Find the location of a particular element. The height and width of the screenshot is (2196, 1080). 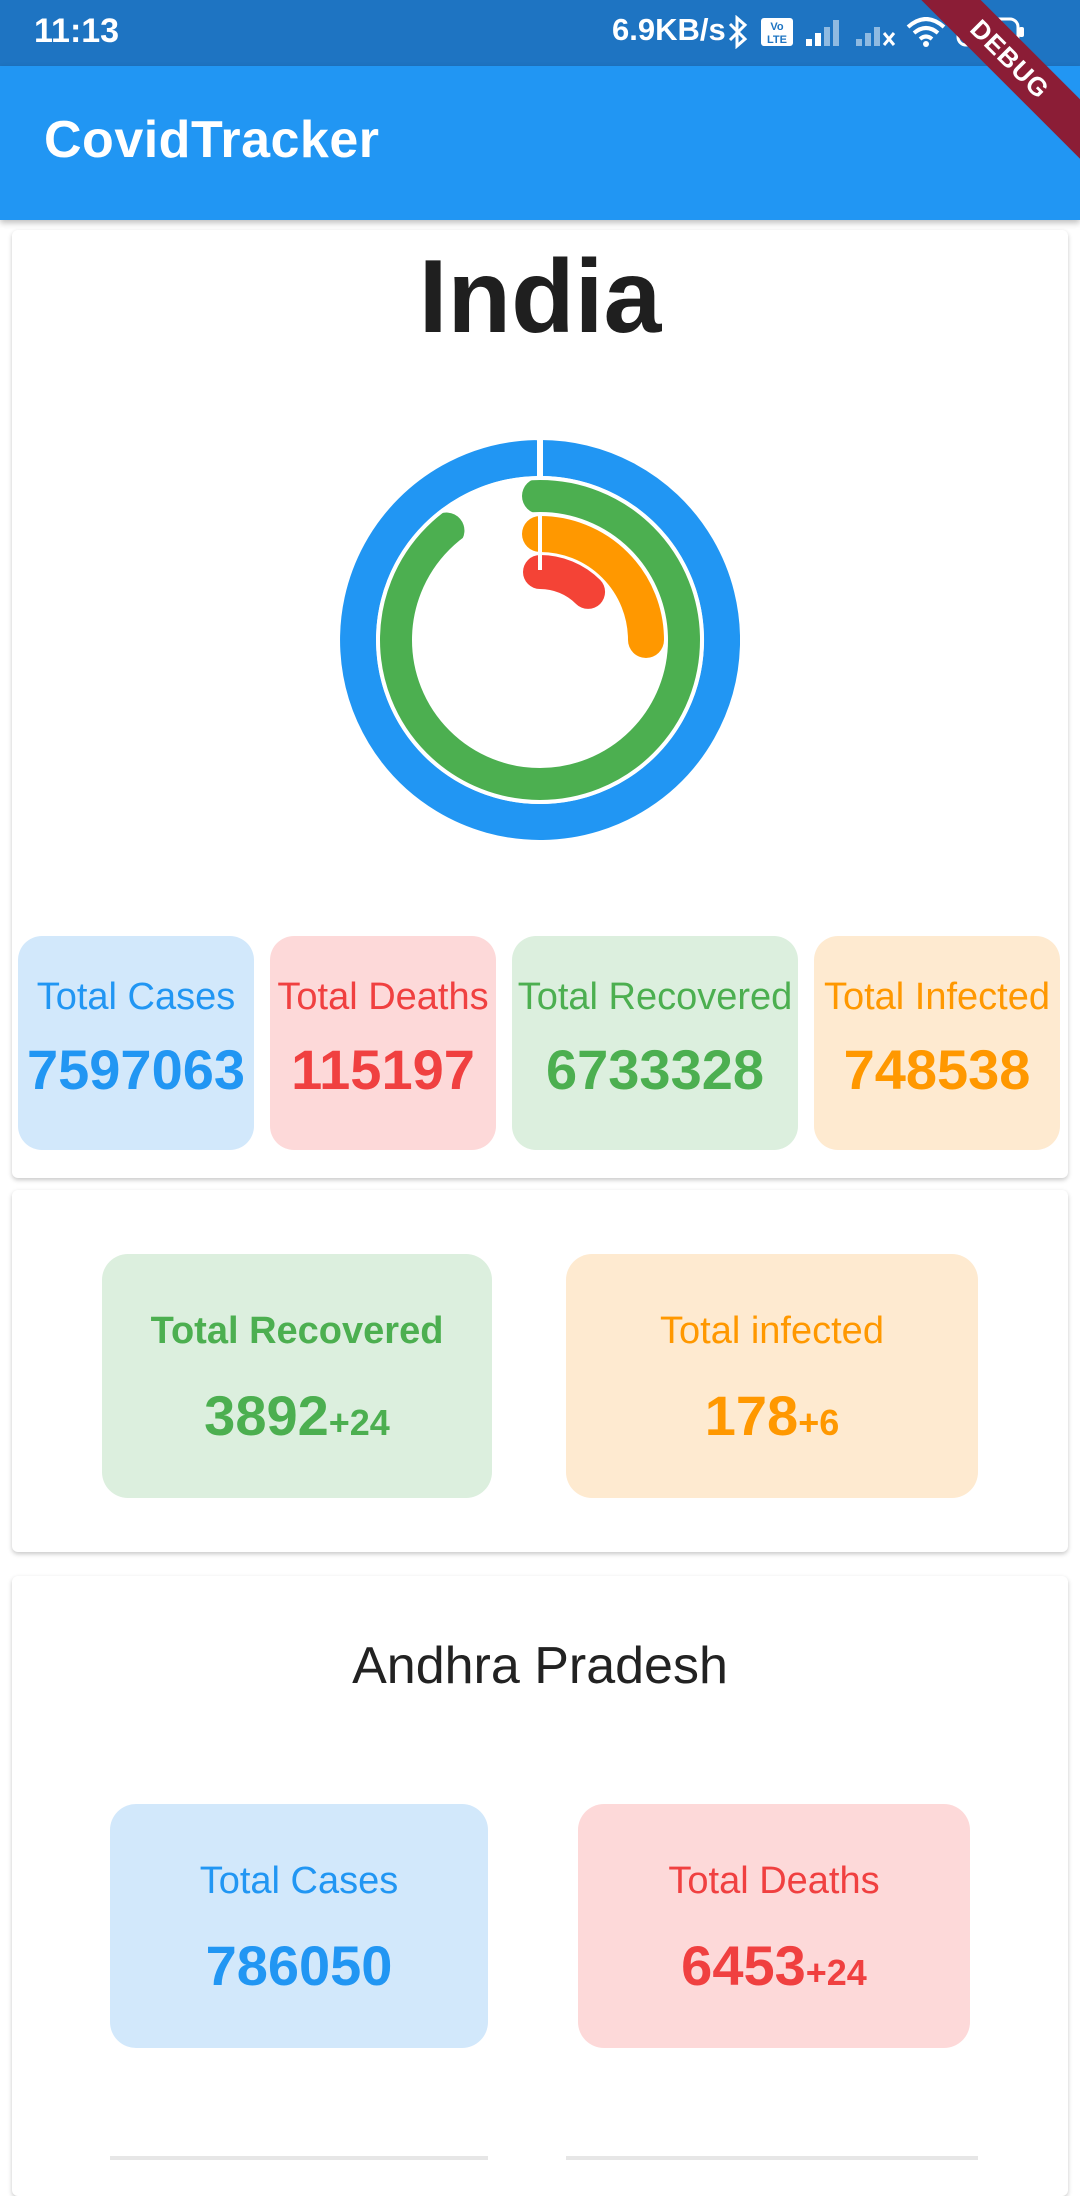

total-recovered-value: 6733328 is located at coordinates (654, 1069).